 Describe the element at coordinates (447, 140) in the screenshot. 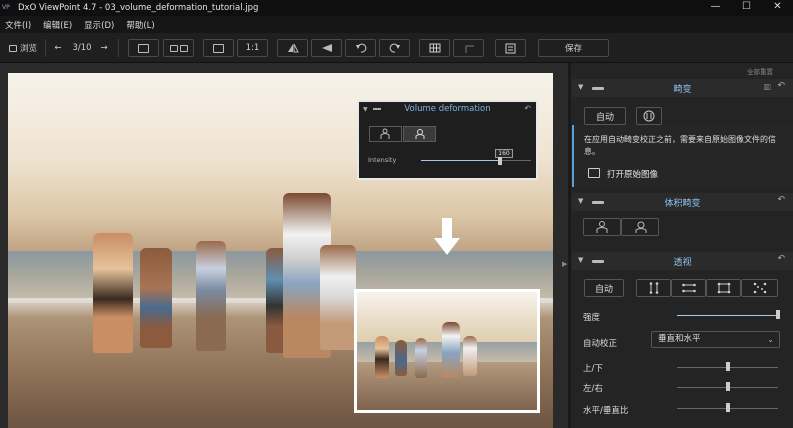

I see `volume-deformation-overlay: ▼ Volume deformation ↶ Intensity 160` at that location.